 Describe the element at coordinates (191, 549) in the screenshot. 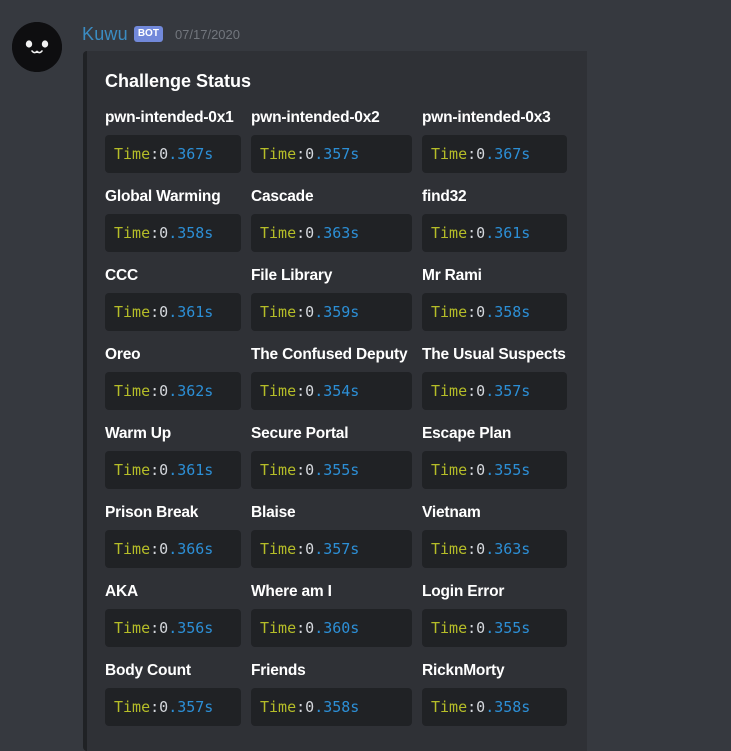

I see `time-fraction: .366s` at that location.